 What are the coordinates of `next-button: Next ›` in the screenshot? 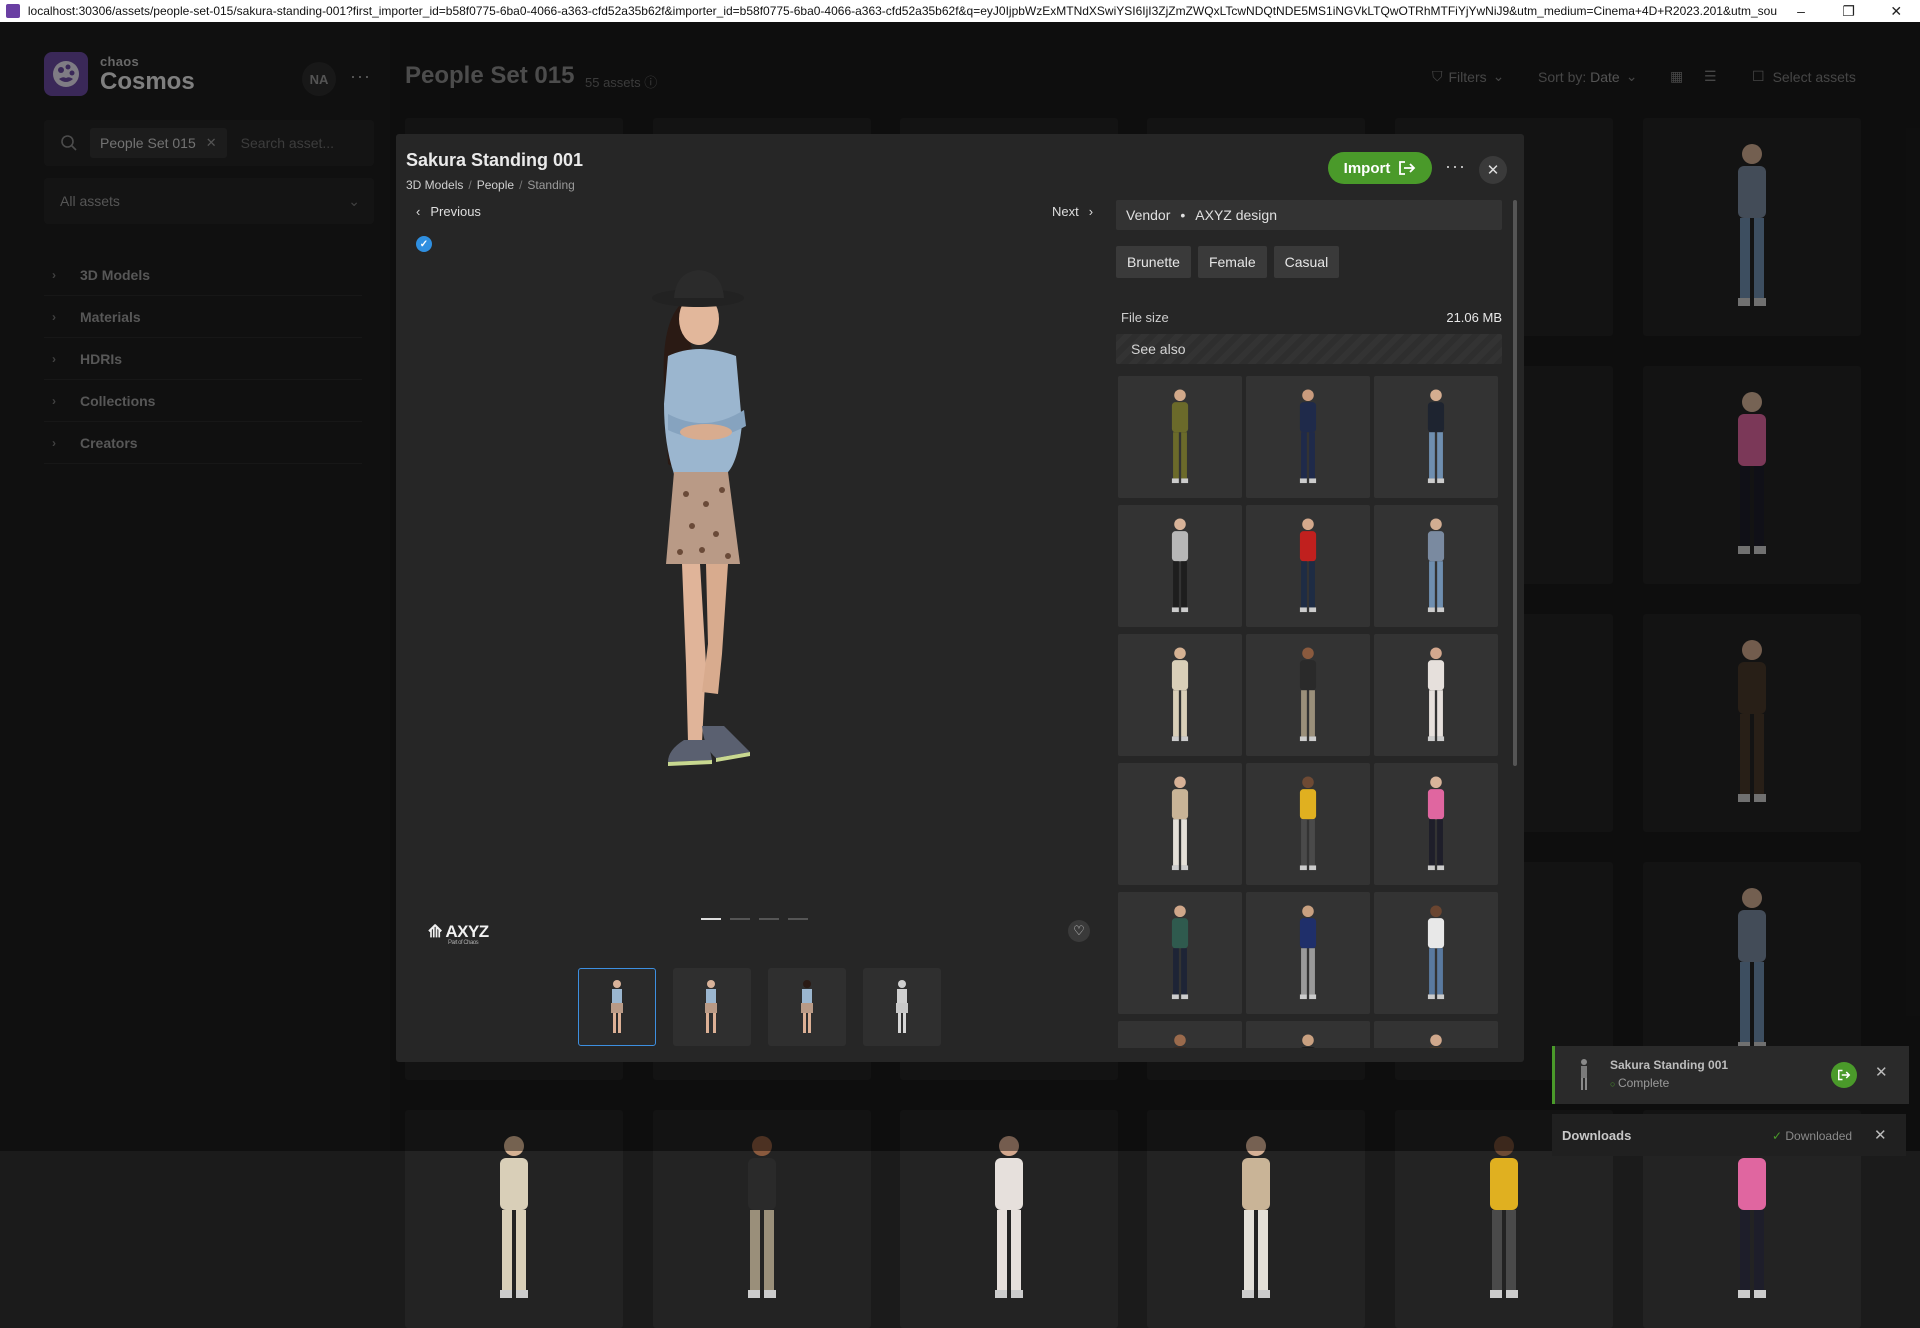 It's located at (1072, 211).